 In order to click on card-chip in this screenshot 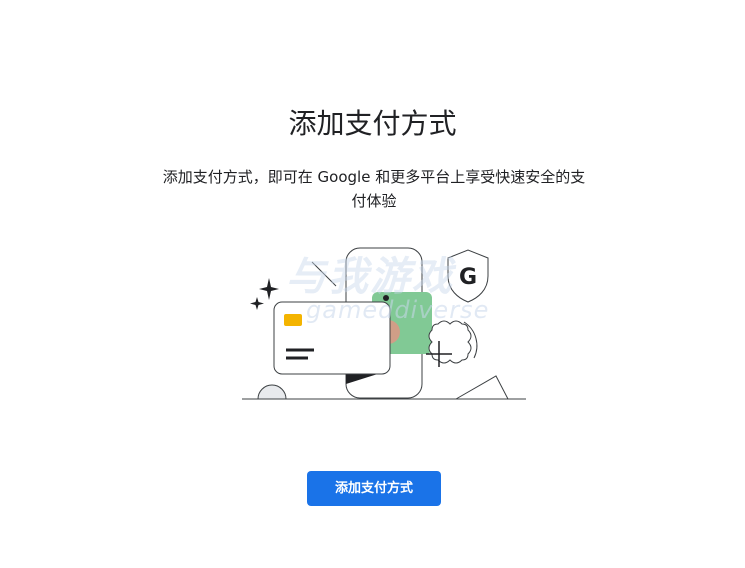, I will do `click(293, 320)`.